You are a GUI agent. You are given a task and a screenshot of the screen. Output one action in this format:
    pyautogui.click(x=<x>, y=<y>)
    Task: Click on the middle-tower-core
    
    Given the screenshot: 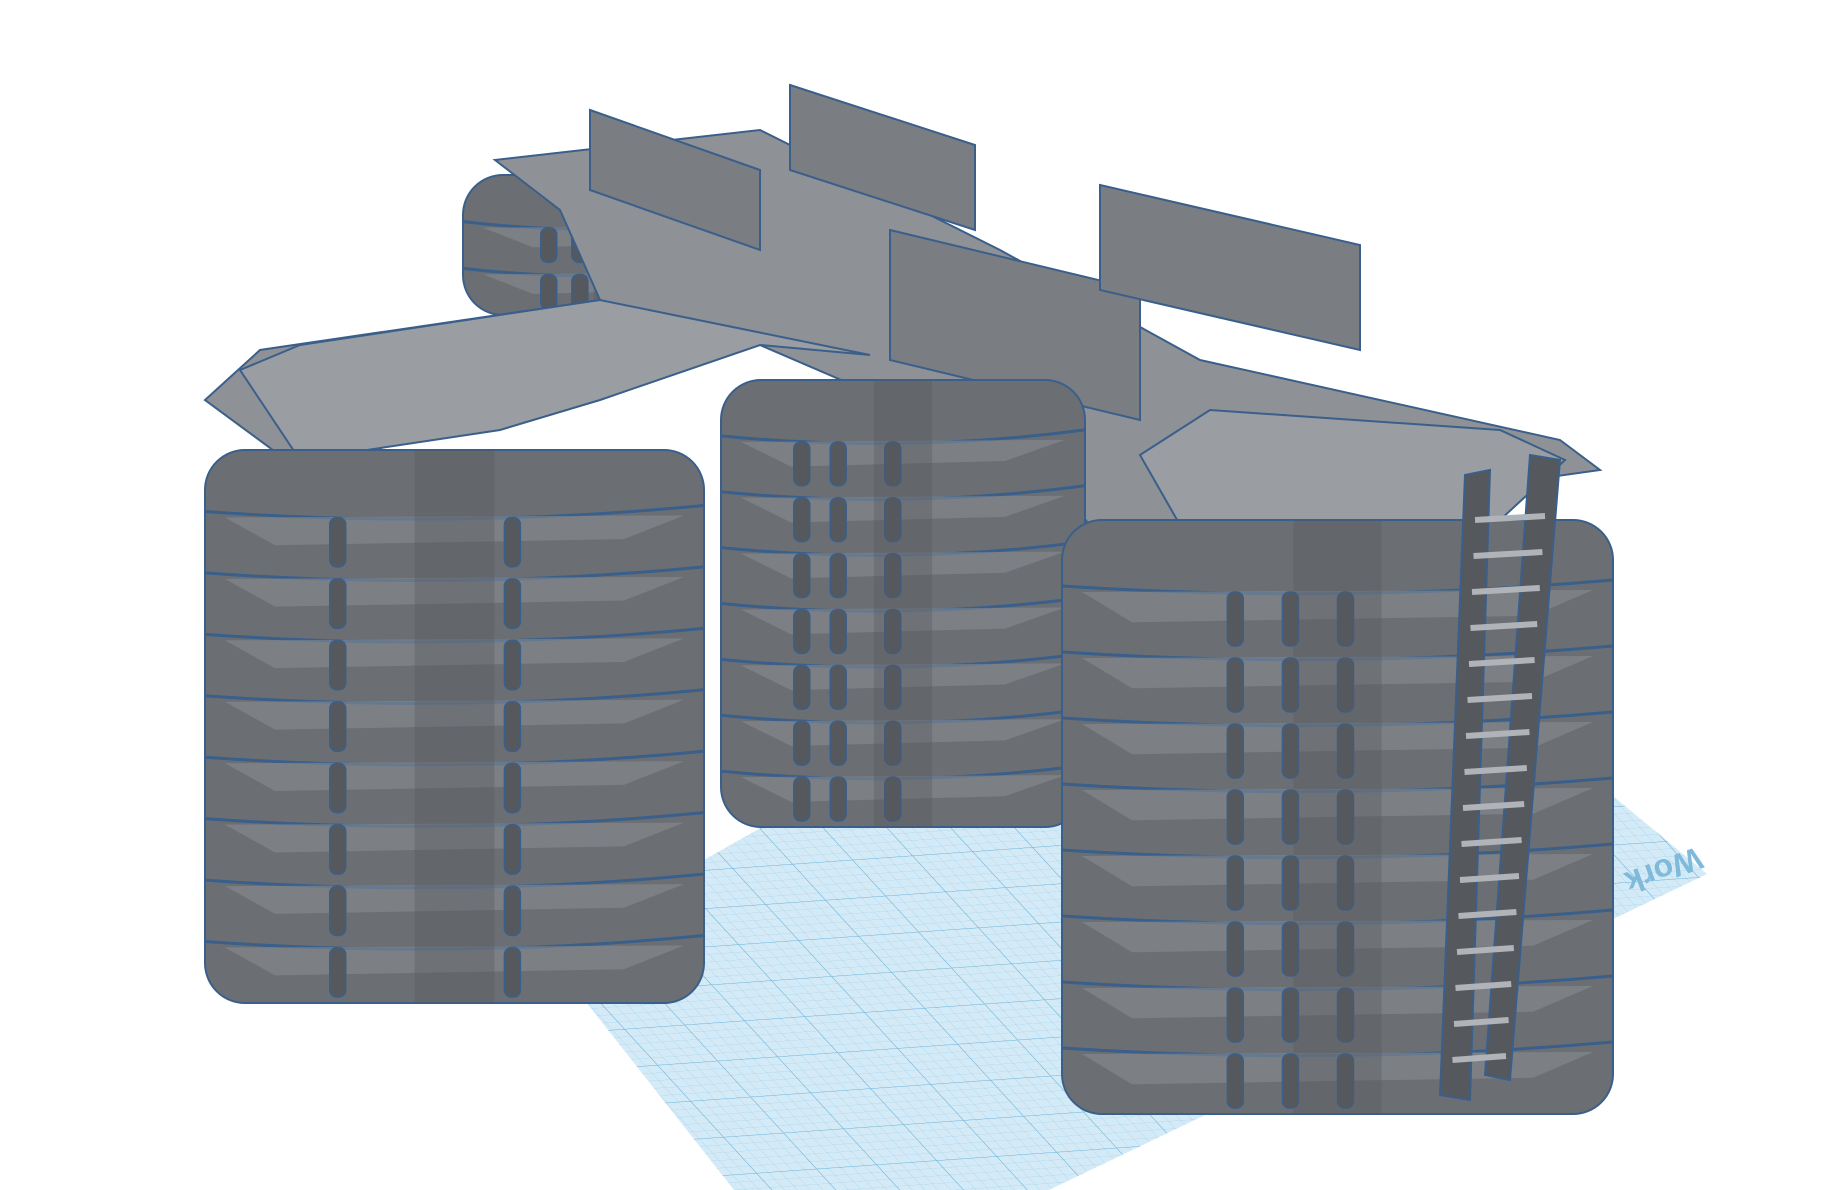 What is the action you would take?
    pyautogui.click(x=903, y=603)
    